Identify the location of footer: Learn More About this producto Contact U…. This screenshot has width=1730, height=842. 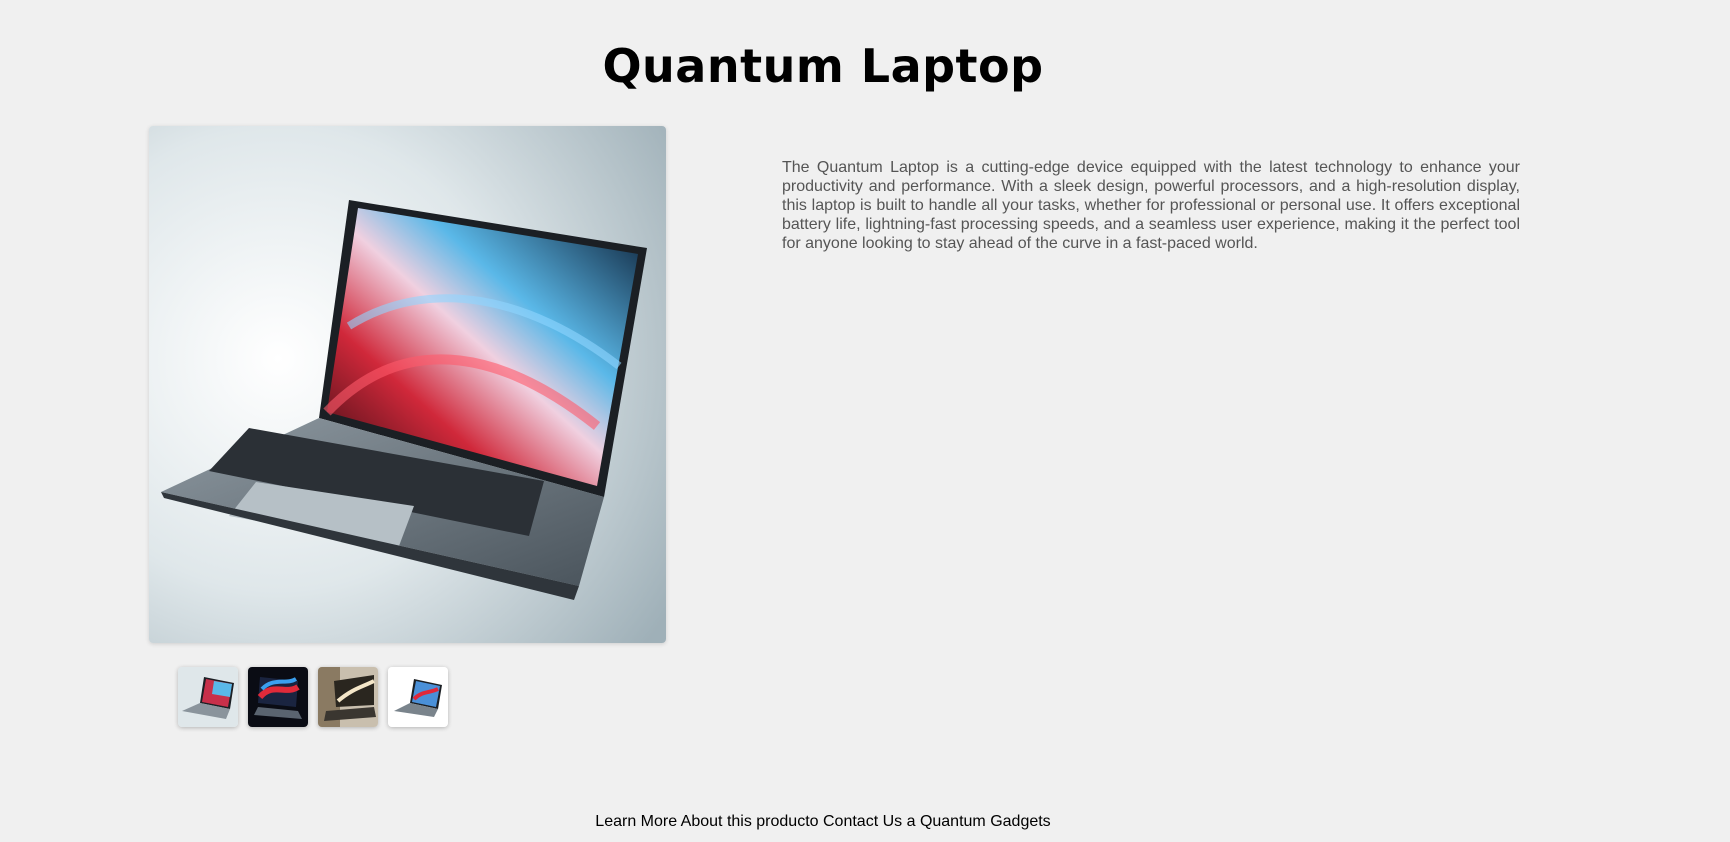
(823, 822).